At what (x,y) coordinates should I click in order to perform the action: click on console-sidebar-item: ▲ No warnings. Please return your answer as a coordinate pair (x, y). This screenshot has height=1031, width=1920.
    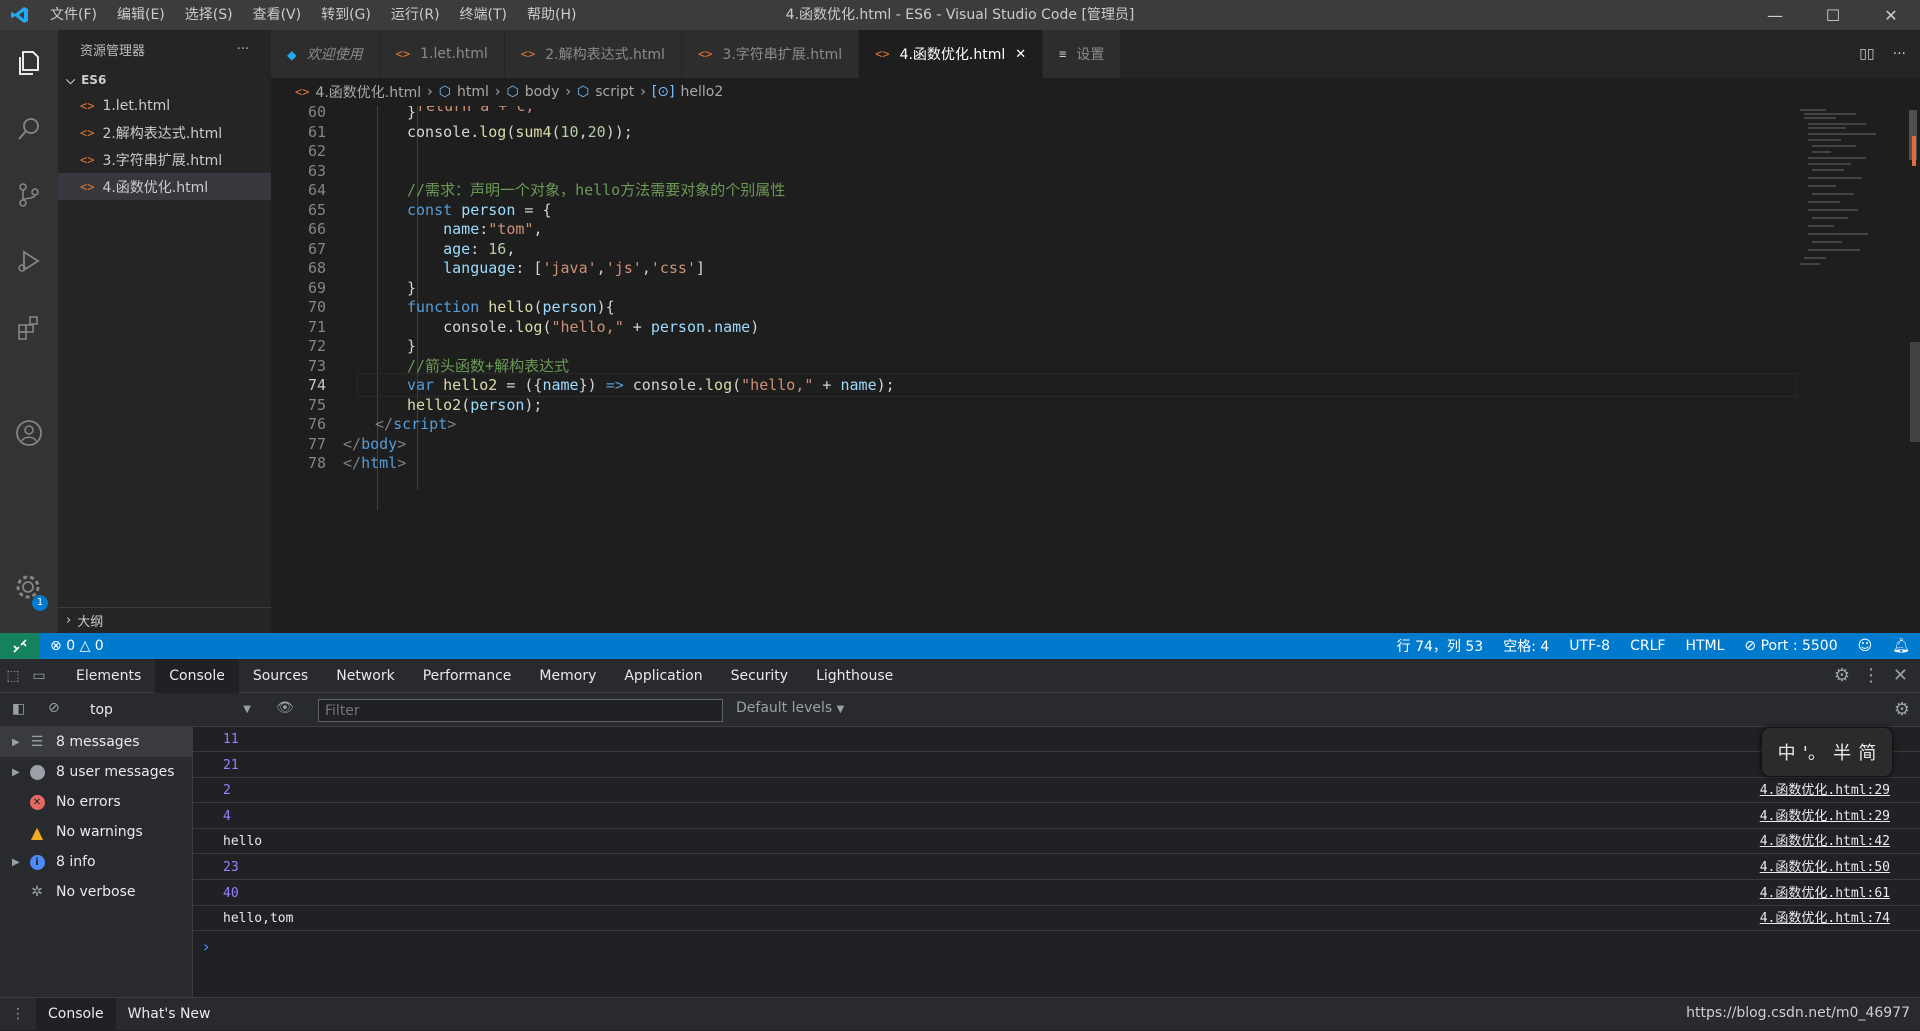
    Looking at the image, I should click on (96, 832).